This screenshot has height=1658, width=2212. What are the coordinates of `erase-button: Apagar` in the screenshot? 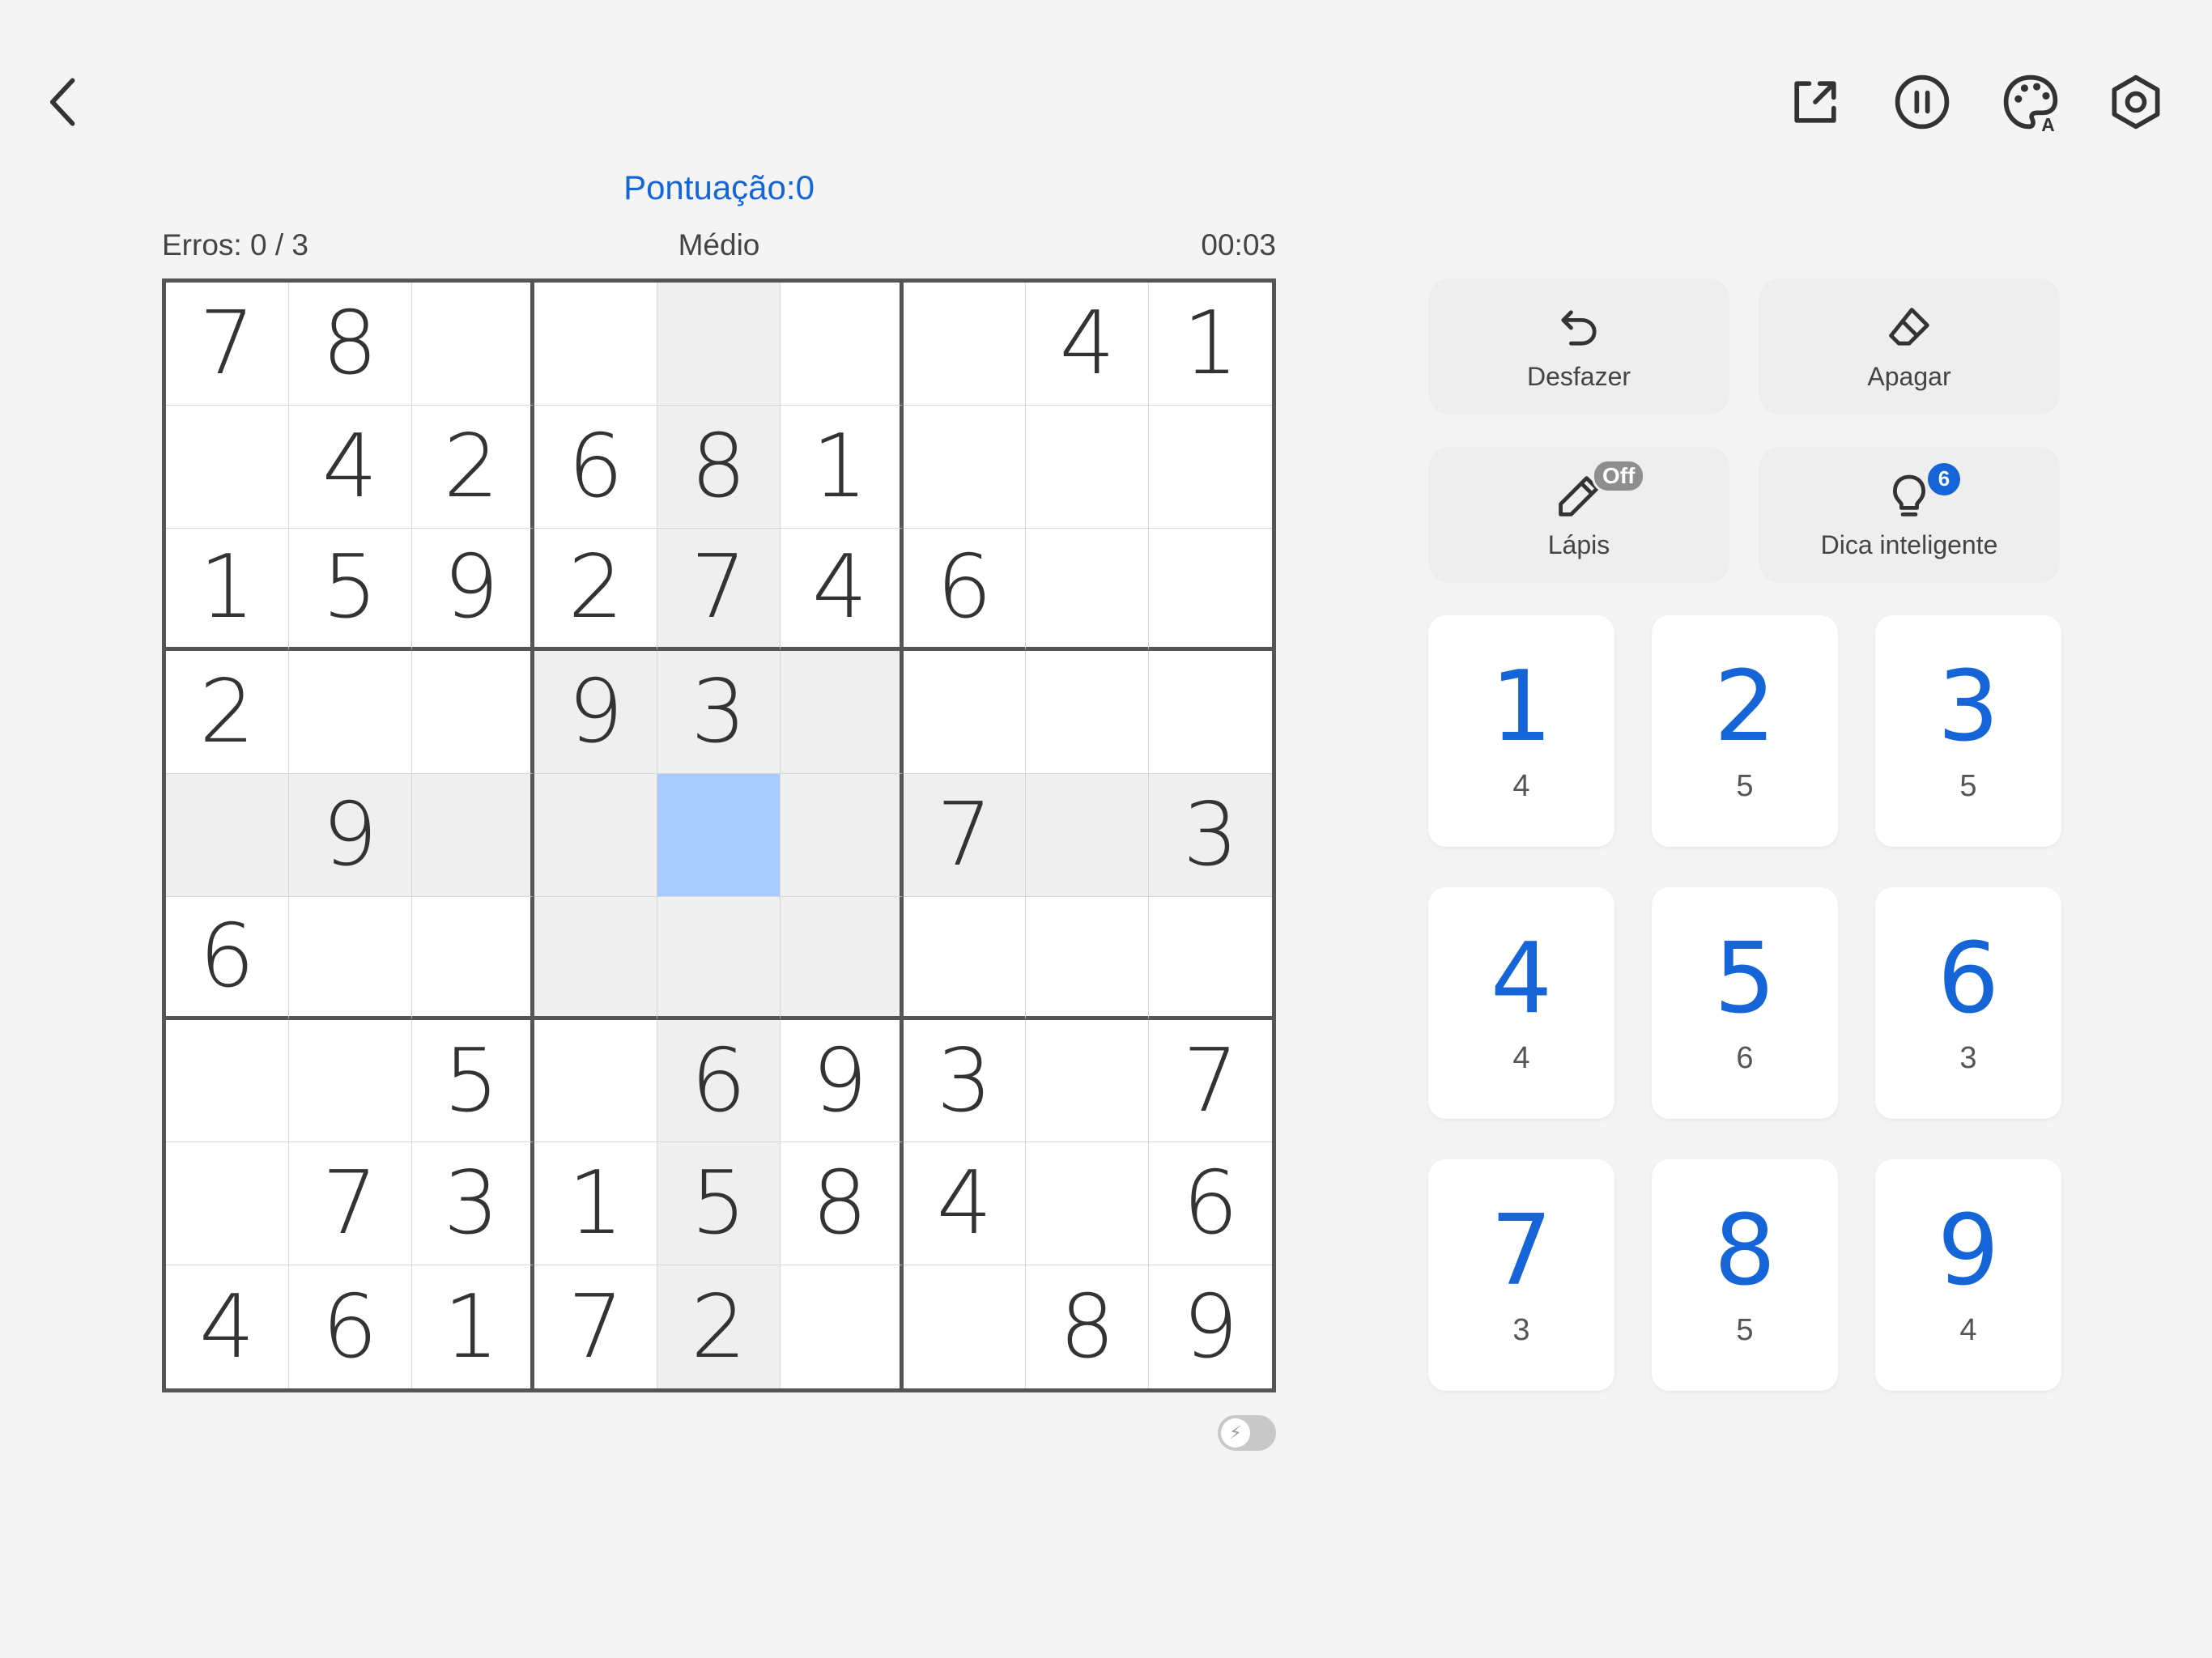 It's located at (1910, 346).